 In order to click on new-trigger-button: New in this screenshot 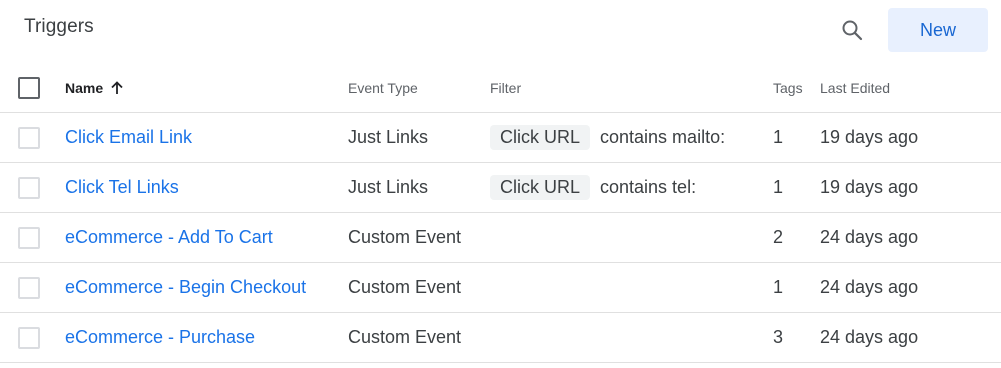, I will do `click(938, 30)`.